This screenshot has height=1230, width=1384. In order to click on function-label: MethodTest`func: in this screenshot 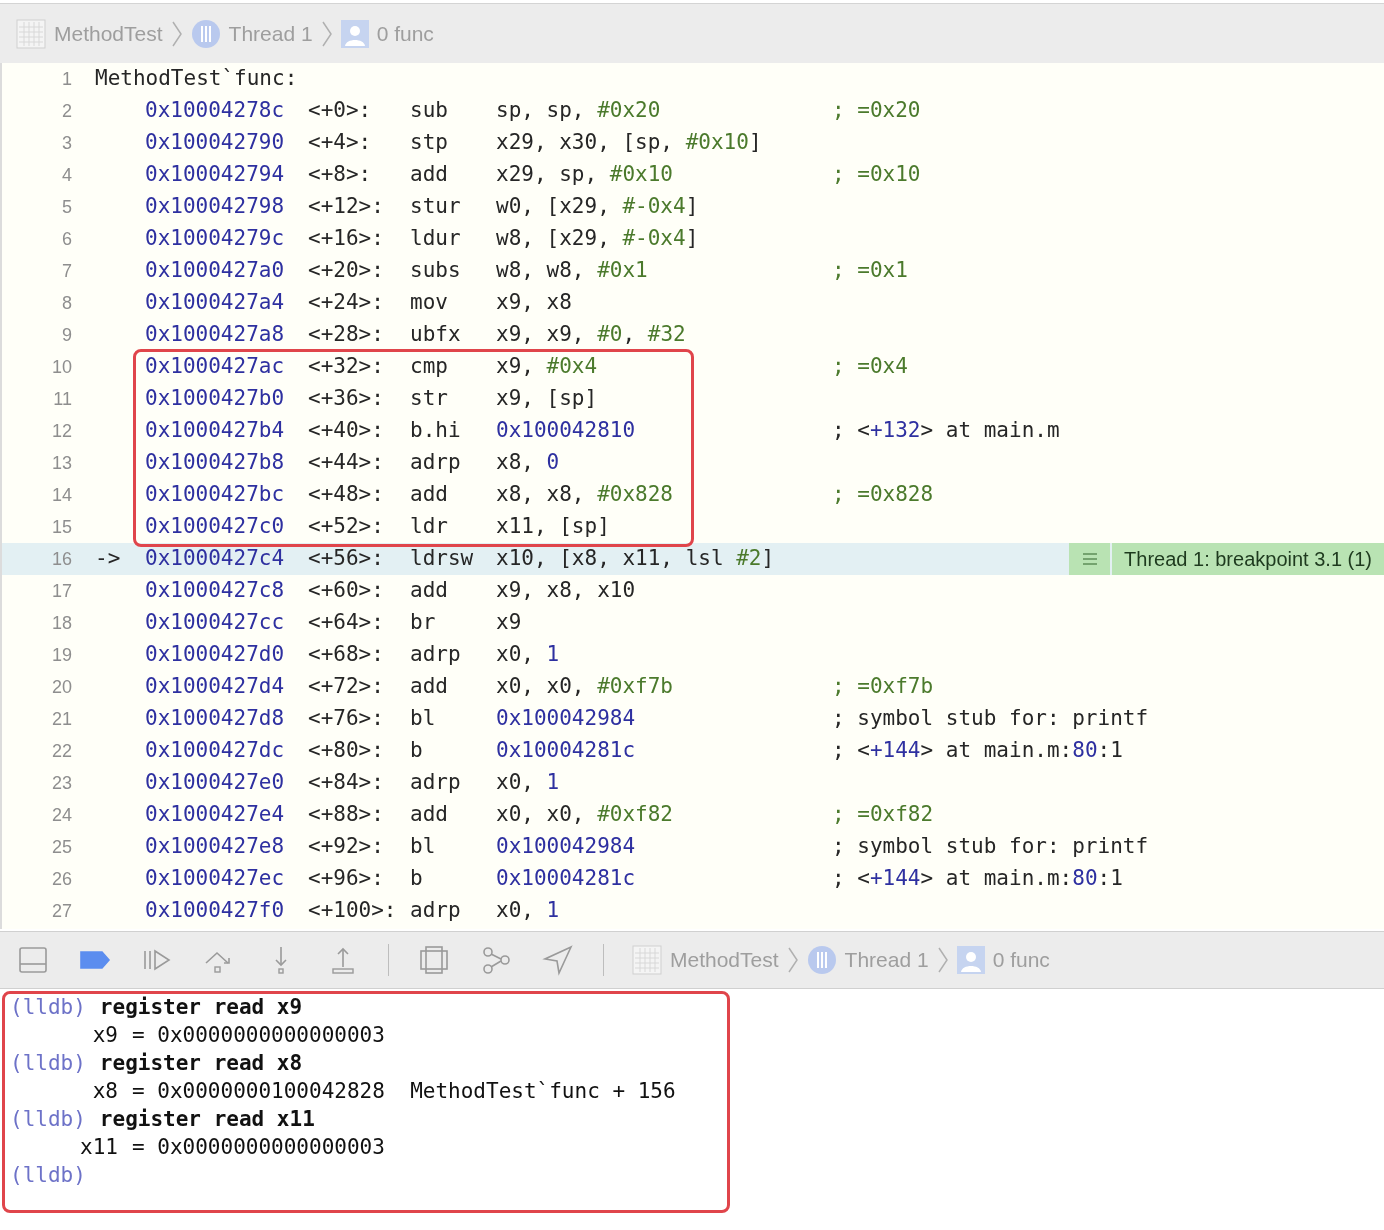, I will do `click(196, 79)`.